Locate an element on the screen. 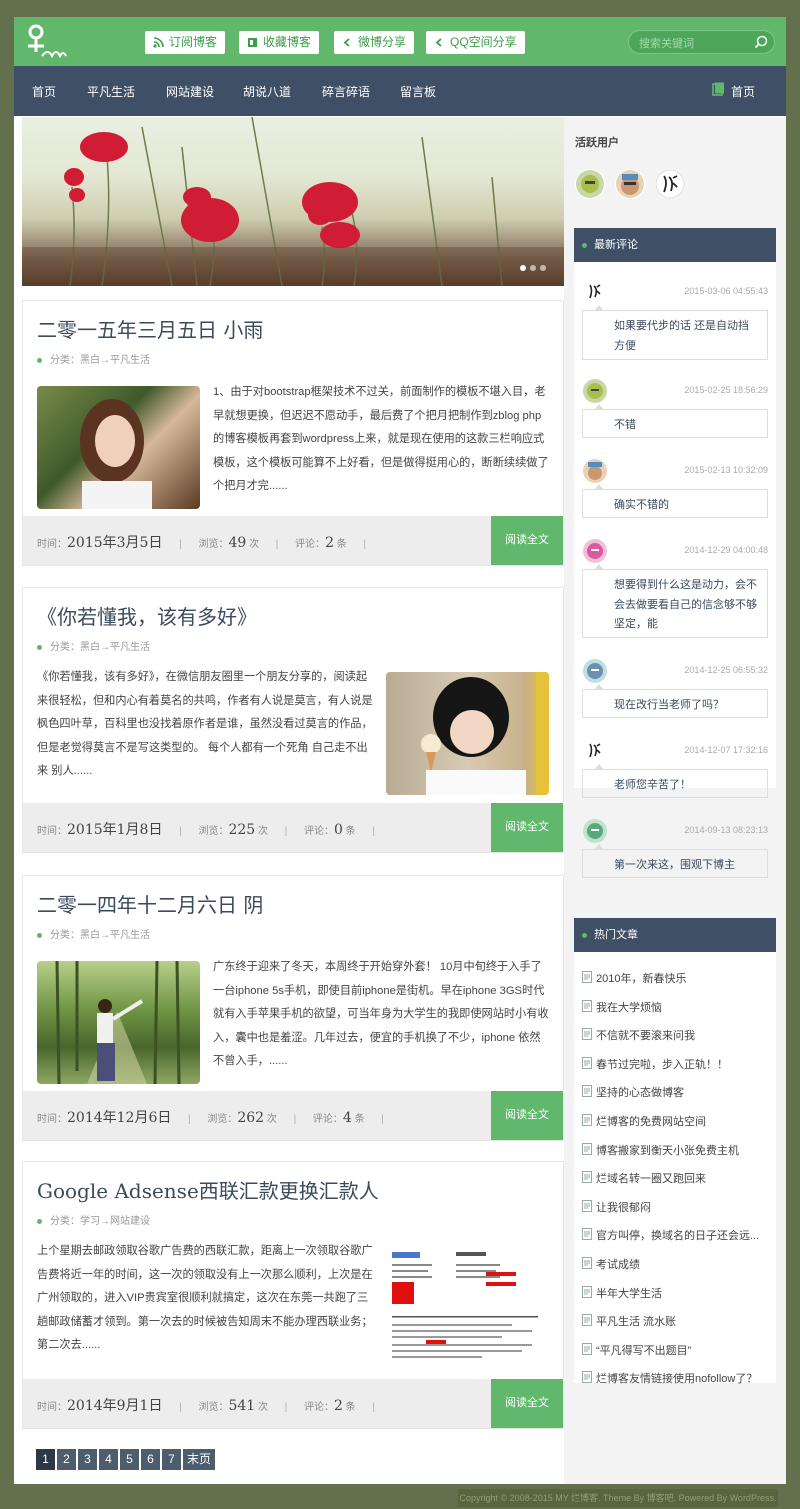 The height and width of the screenshot is (1509, 800). views-label: 浏览： is located at coordinates (222, 1119).